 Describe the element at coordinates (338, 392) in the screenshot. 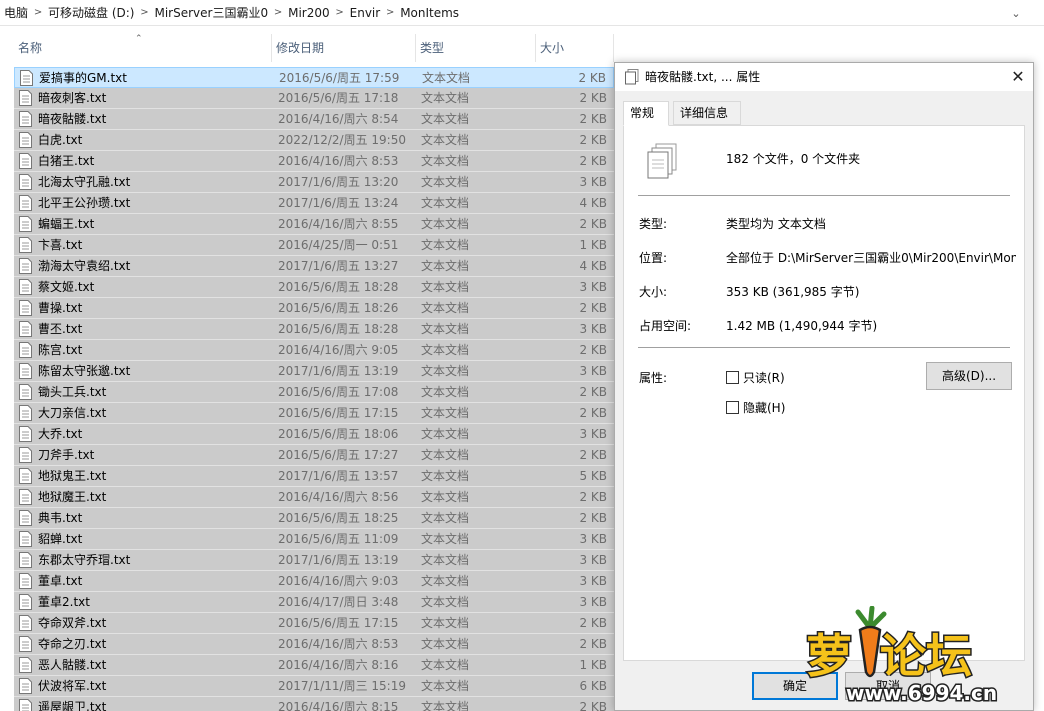

I see `file-date: 2016/5/6/周五 17:08` at that location.